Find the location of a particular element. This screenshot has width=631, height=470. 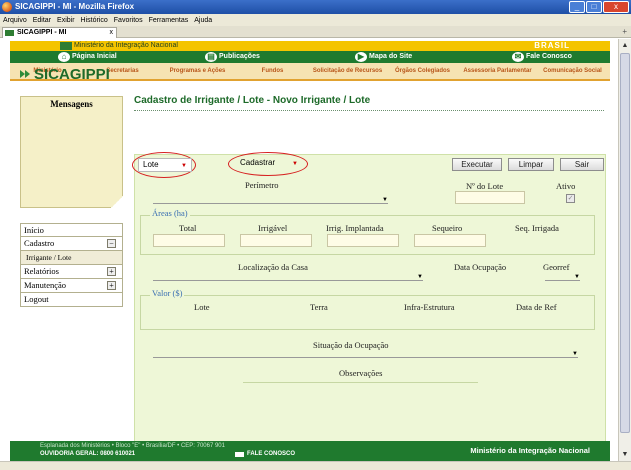

publications-link-label: Publicações is located at coordinates (239, 56).